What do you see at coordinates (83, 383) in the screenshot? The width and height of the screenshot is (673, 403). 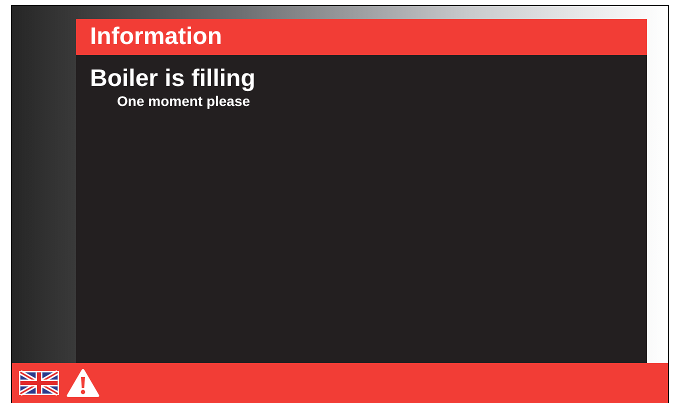 I see `warning-icon` at bounding box center [83, 383].